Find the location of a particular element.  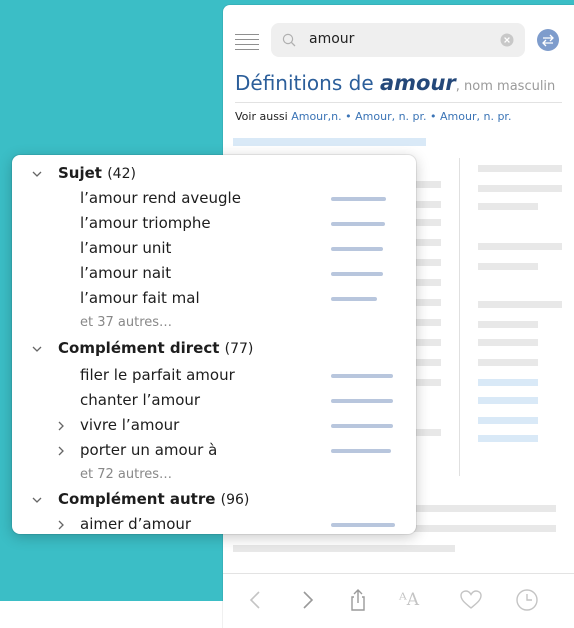

group-header-complement-direct: Complément direct (77) is located at coordinates (214, 348).